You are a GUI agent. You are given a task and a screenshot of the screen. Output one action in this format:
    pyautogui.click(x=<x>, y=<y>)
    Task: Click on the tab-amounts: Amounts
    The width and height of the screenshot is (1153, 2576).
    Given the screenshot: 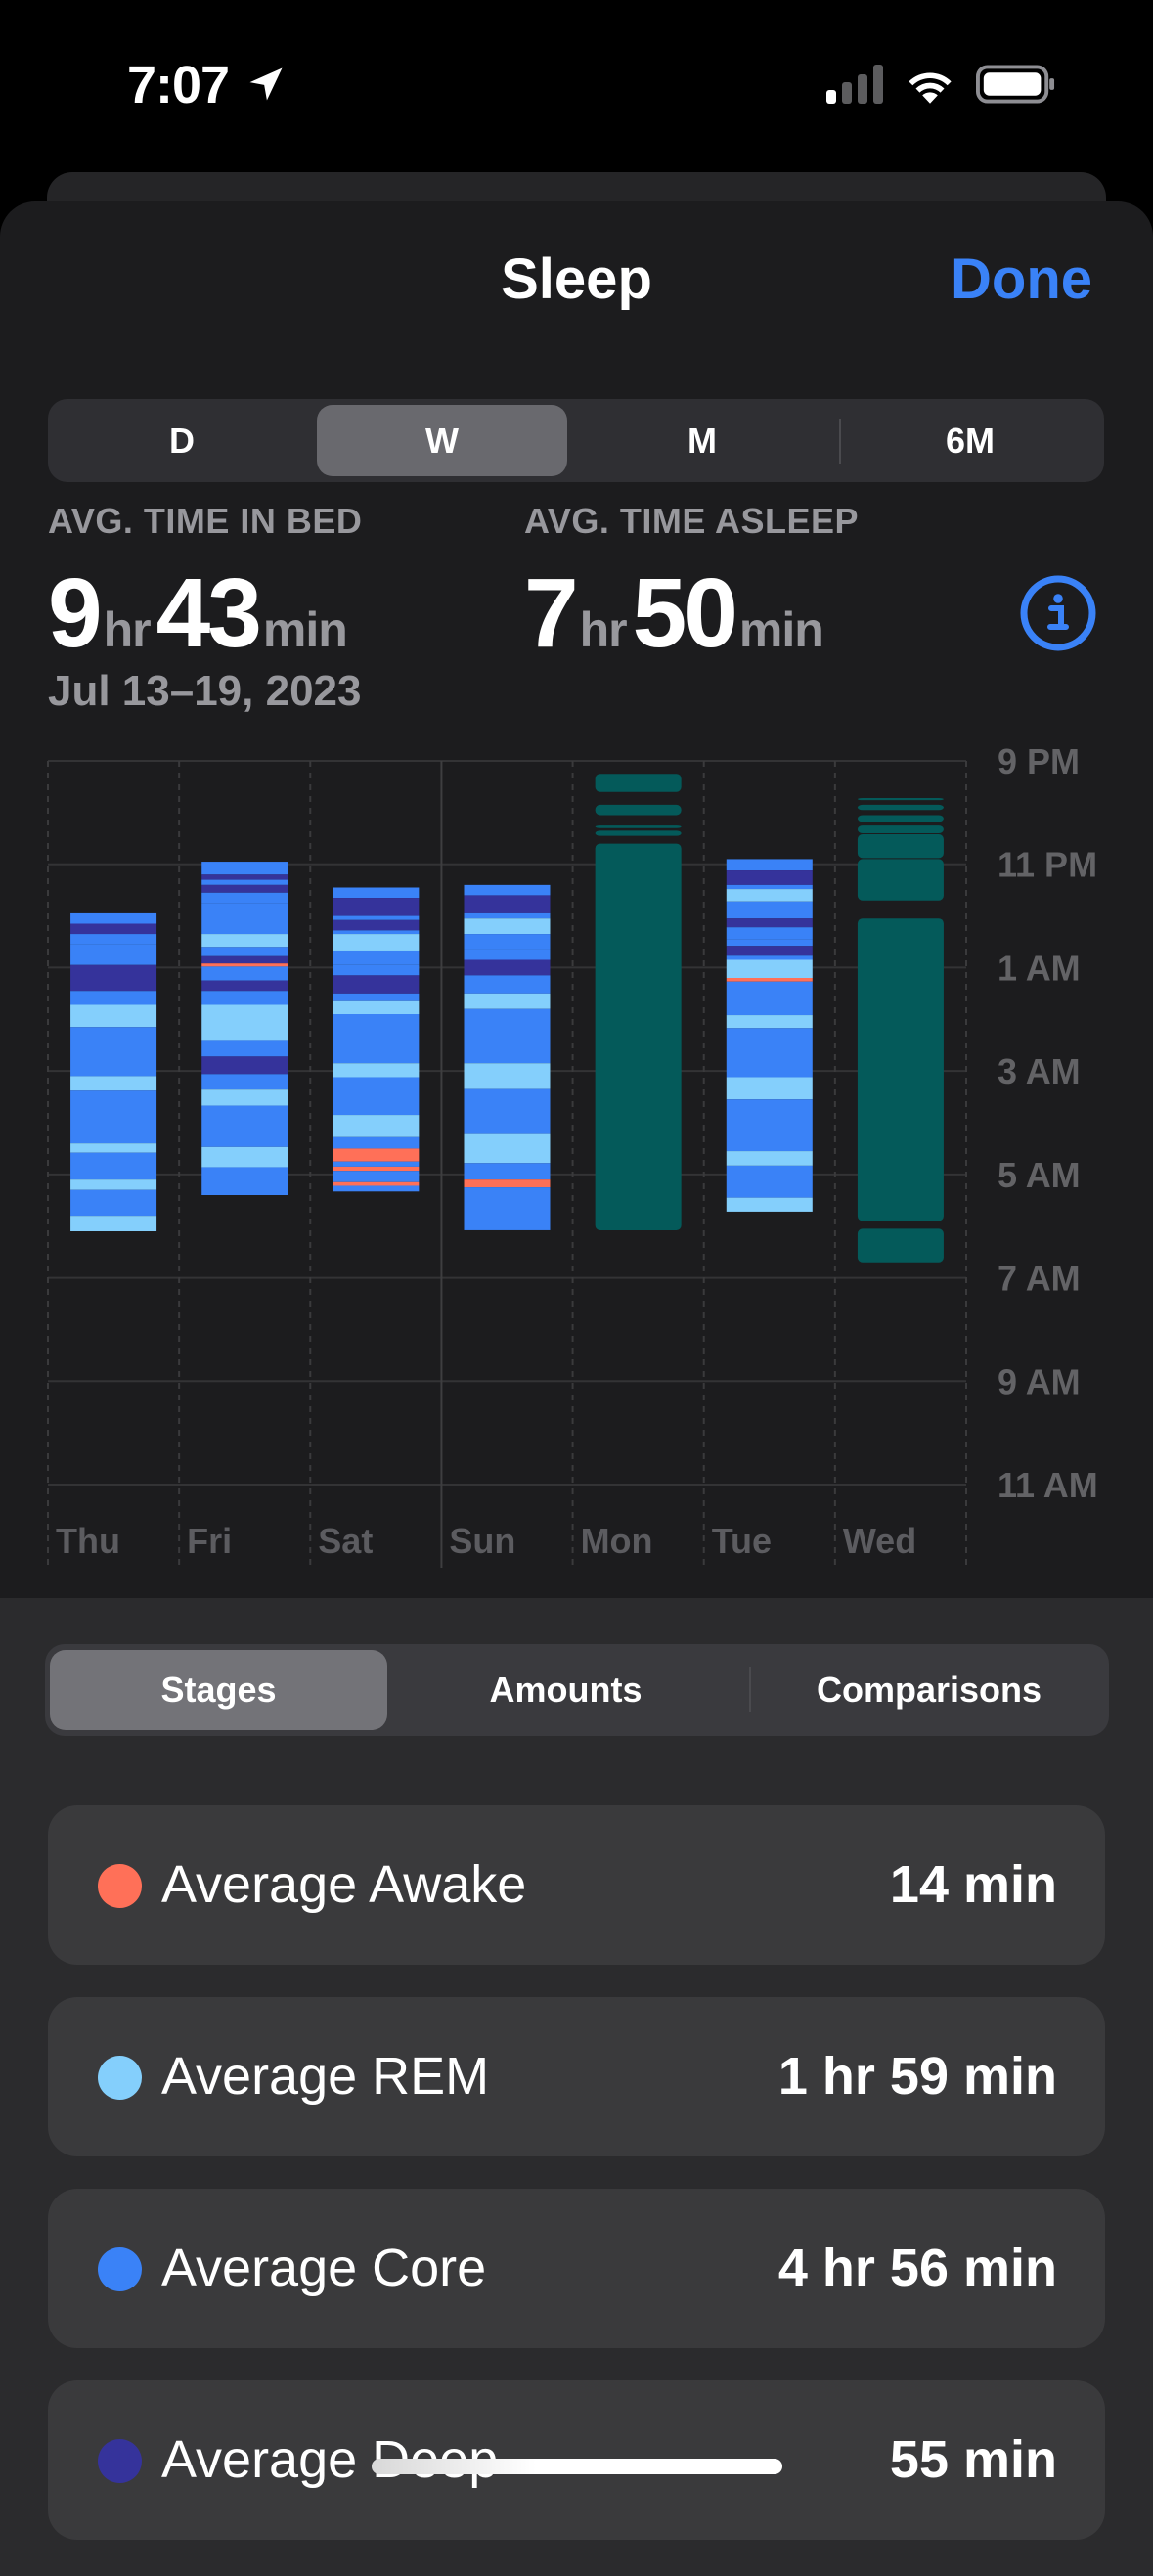 What is the action you would take?
    pyautogui.click(x=565, y=1690)
    